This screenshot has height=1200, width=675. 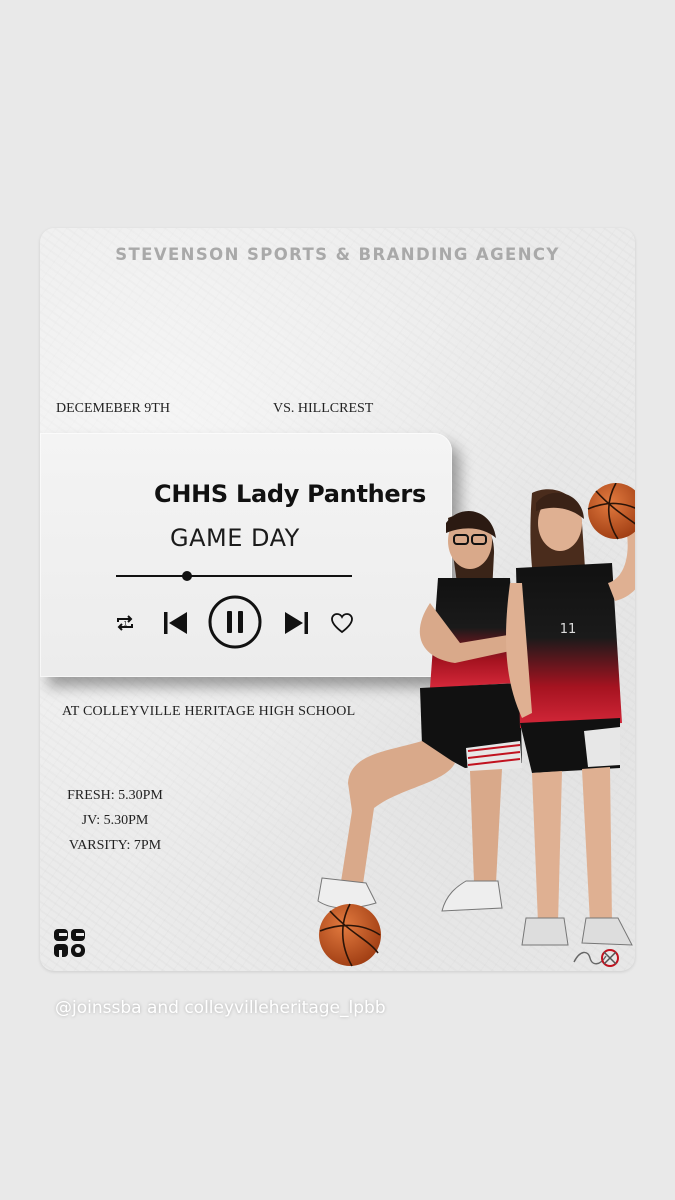 I want to click on game-times: FRESH: 5.30PM JV: 5.30PM VARSITY: 7PM, so click(x=115, y=820).